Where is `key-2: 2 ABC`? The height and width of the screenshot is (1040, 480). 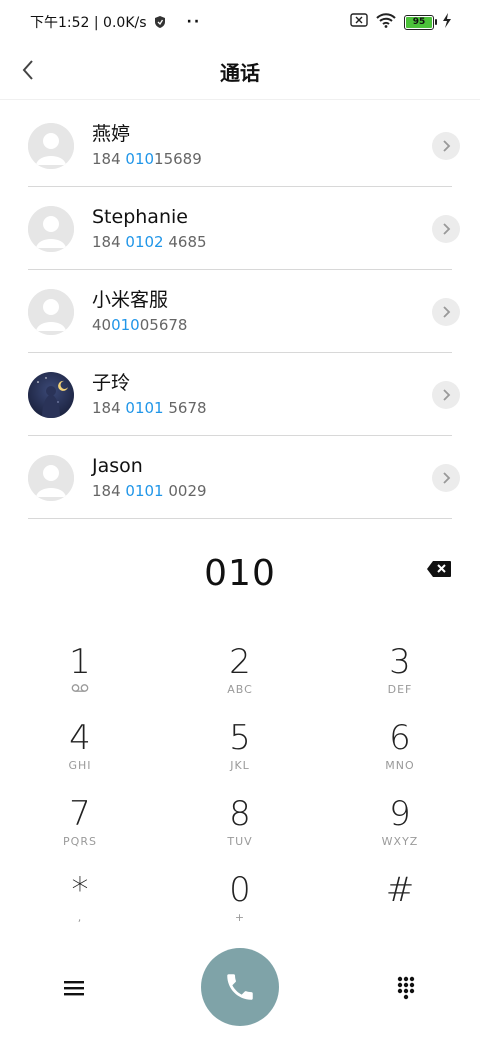
key-2: 2 ABC is located at coordinates (240, 673).